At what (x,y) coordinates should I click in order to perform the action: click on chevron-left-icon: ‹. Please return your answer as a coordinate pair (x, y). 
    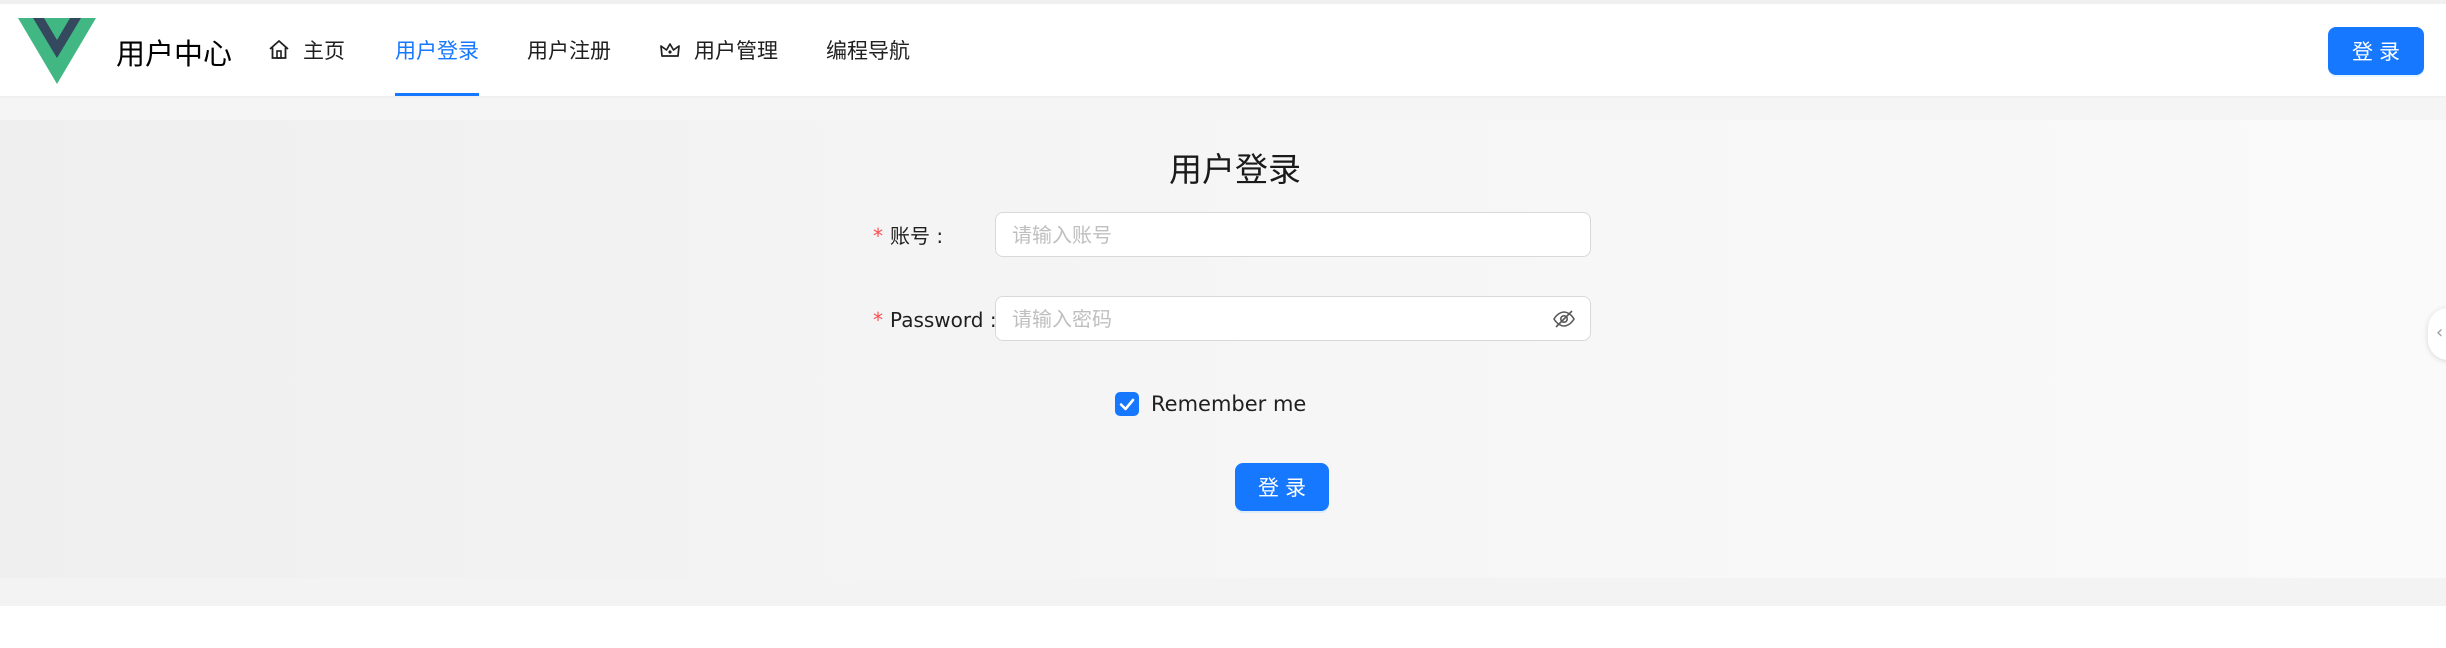
    Looking at the image, I should click on (2440, 332).